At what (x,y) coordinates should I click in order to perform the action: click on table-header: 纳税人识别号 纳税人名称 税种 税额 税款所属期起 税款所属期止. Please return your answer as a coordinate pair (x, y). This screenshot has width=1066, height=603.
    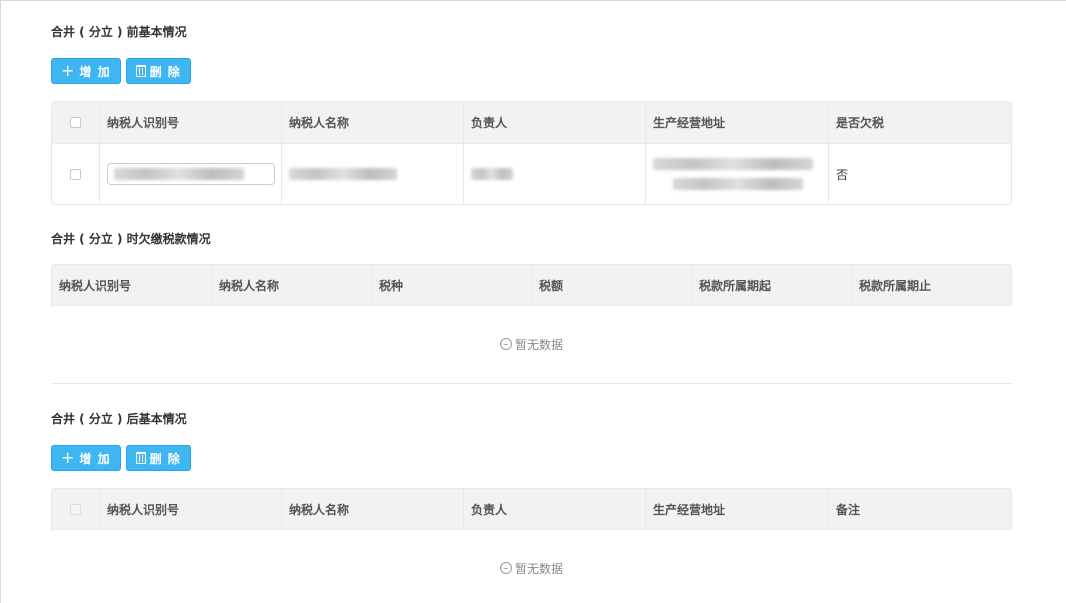
    Looking at the image, I should click on (531, 285).